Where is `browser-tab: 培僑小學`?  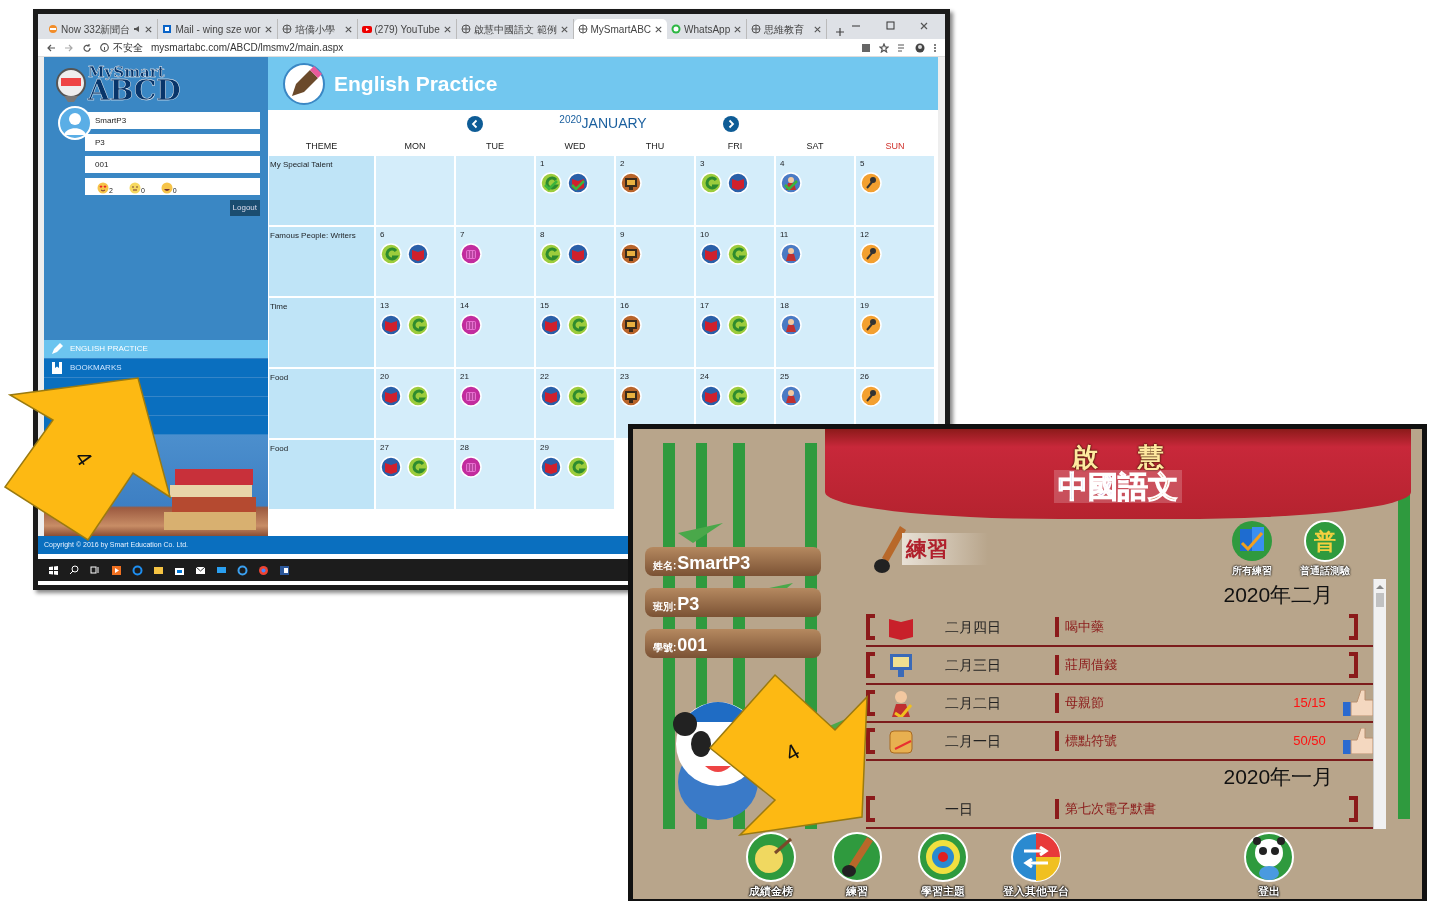 browser-tab: 培僑小學 is located at coordinates (317, 29).